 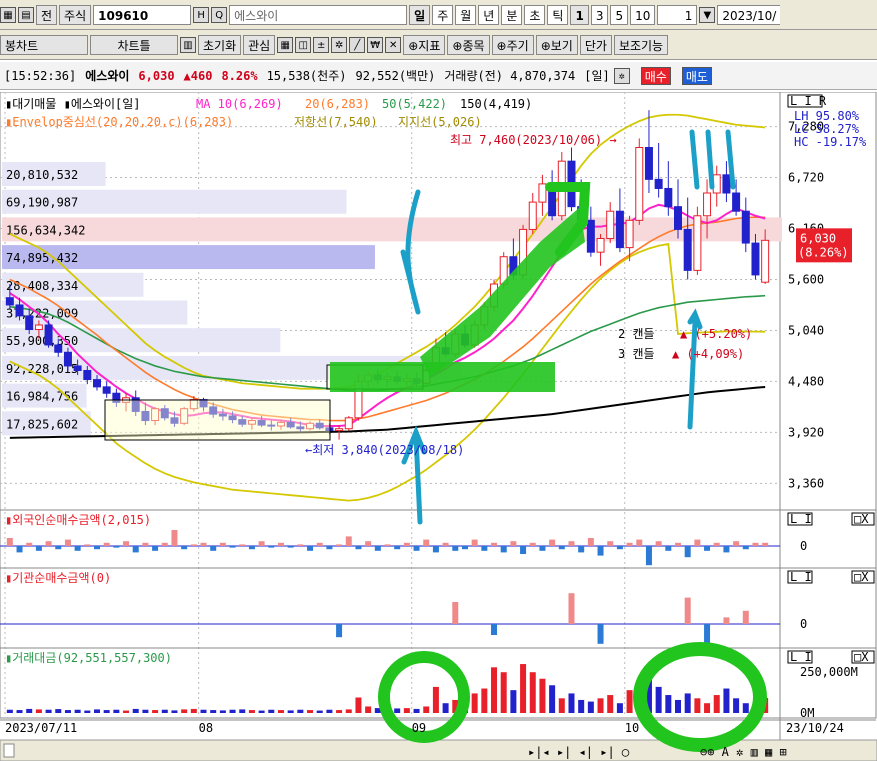 I want to click on period-number-10: 10, so click(x=643, y=14).